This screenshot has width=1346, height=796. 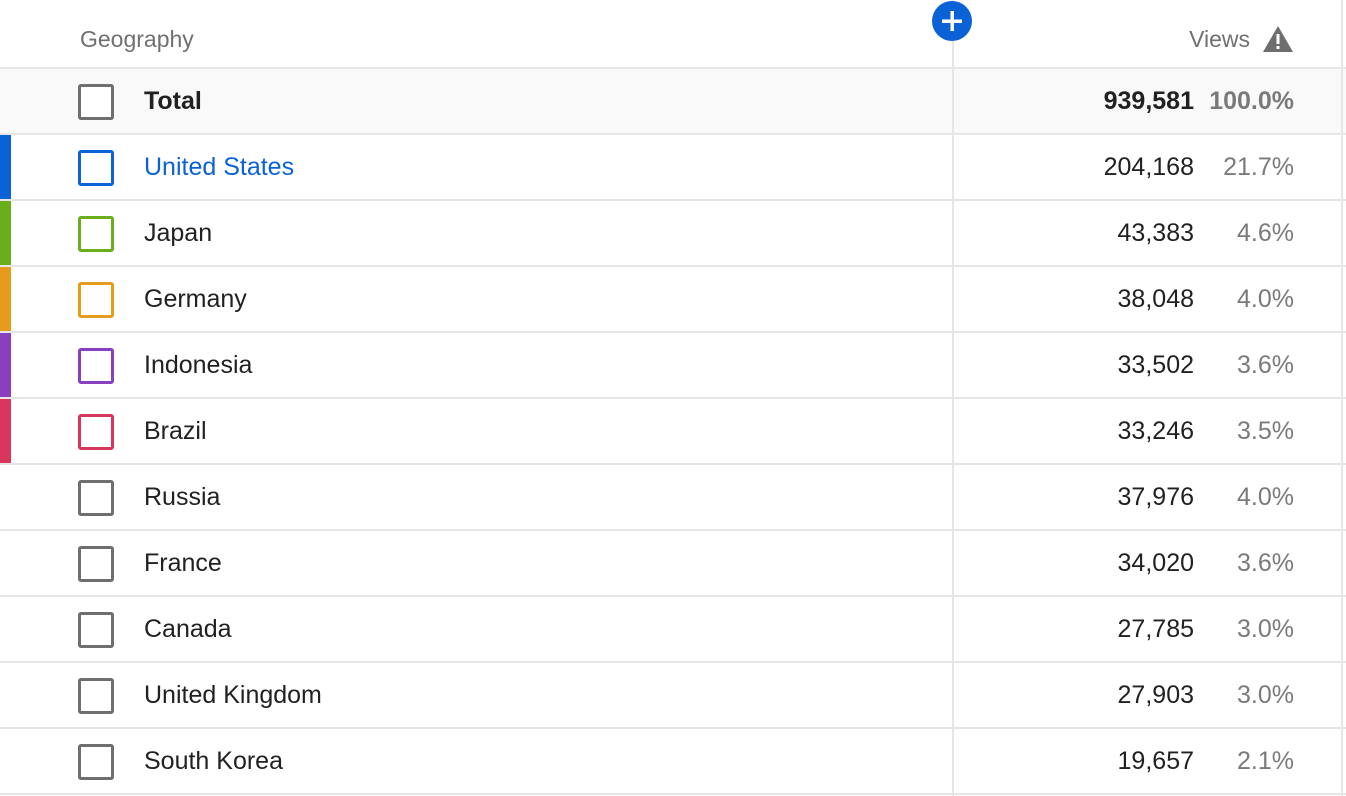 What do you see at coordinates (219, 167) in the screenshot?
I see `country-name: United States` at bounding box center [219, 167].